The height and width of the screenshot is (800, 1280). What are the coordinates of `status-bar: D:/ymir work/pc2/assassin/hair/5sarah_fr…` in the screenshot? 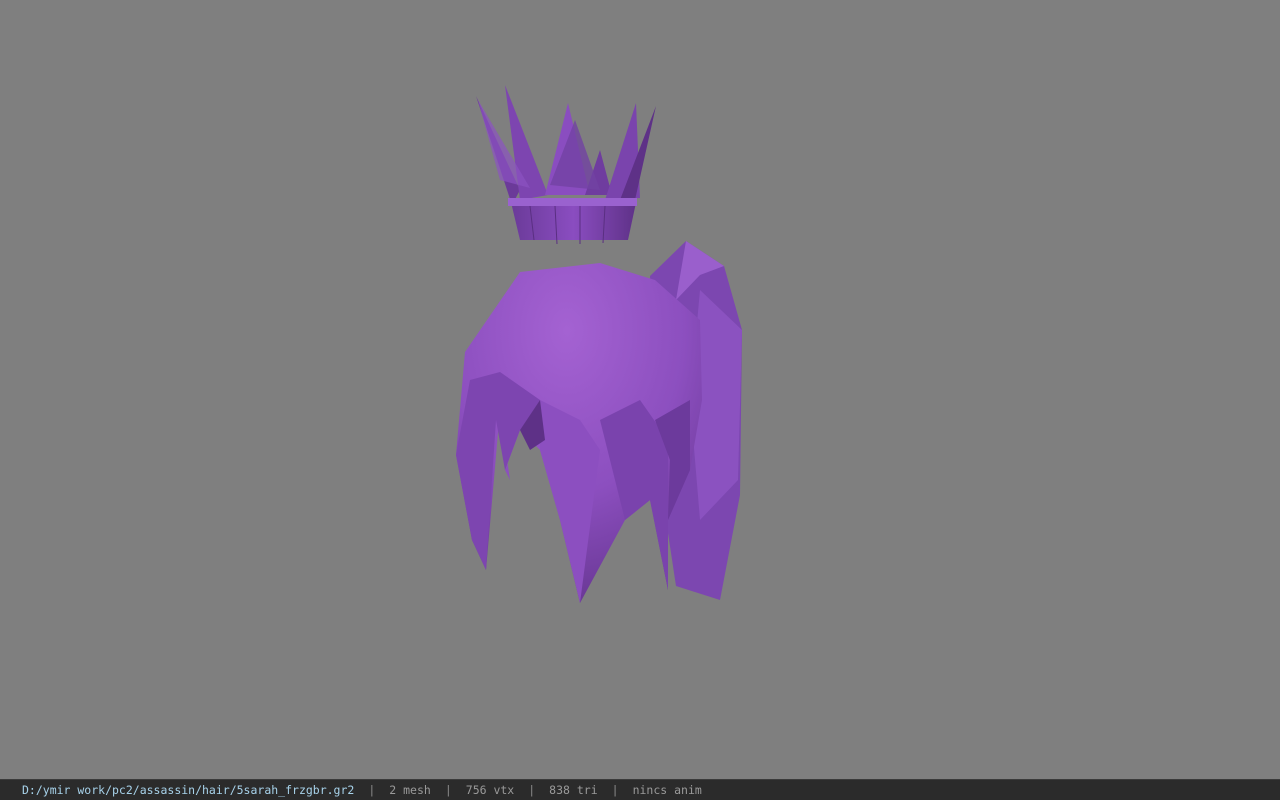 It's located at (640, 789).